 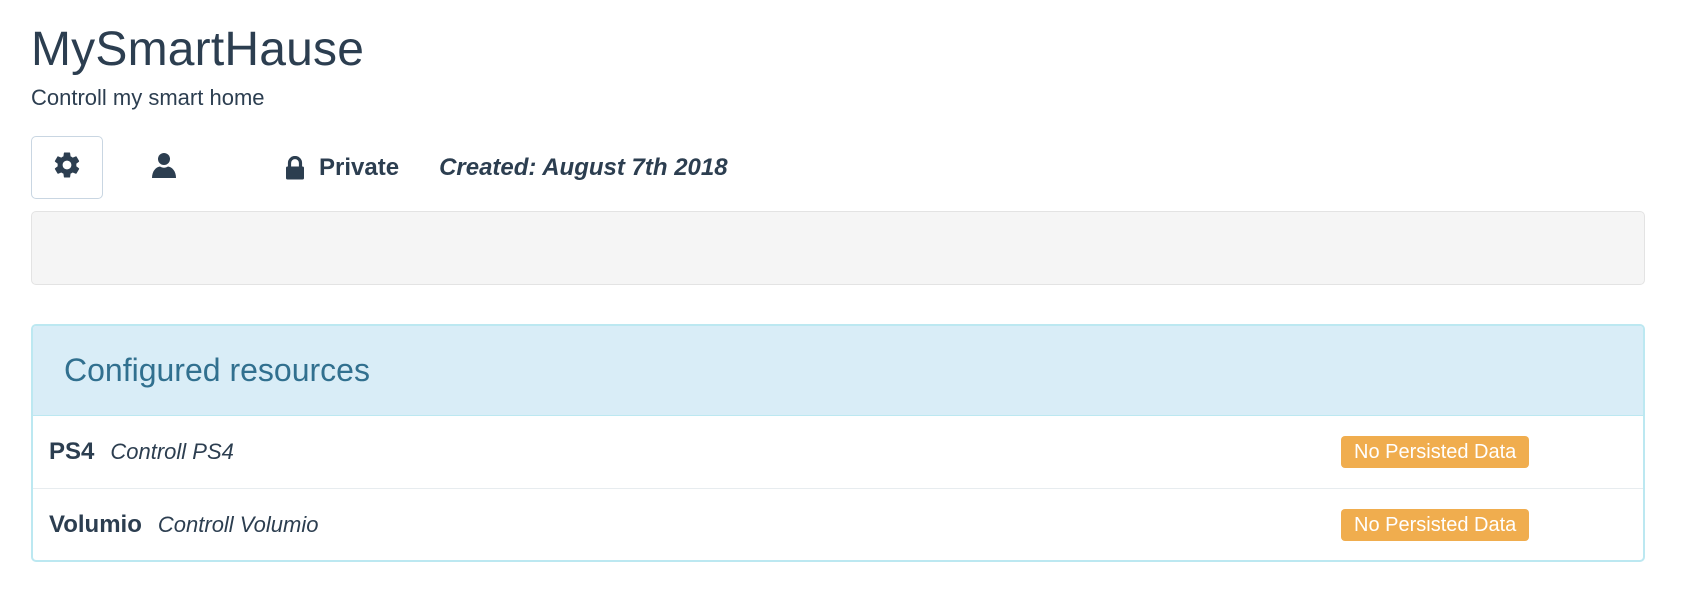 I want to click on panel-heading: Configured resources, so click(x=838, y=371).